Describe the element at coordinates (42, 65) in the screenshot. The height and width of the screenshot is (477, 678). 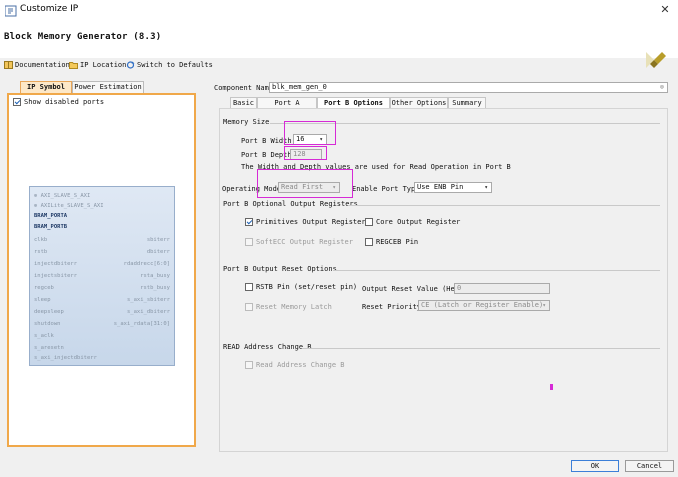
I see `documentation-label: Documentation` at that location.